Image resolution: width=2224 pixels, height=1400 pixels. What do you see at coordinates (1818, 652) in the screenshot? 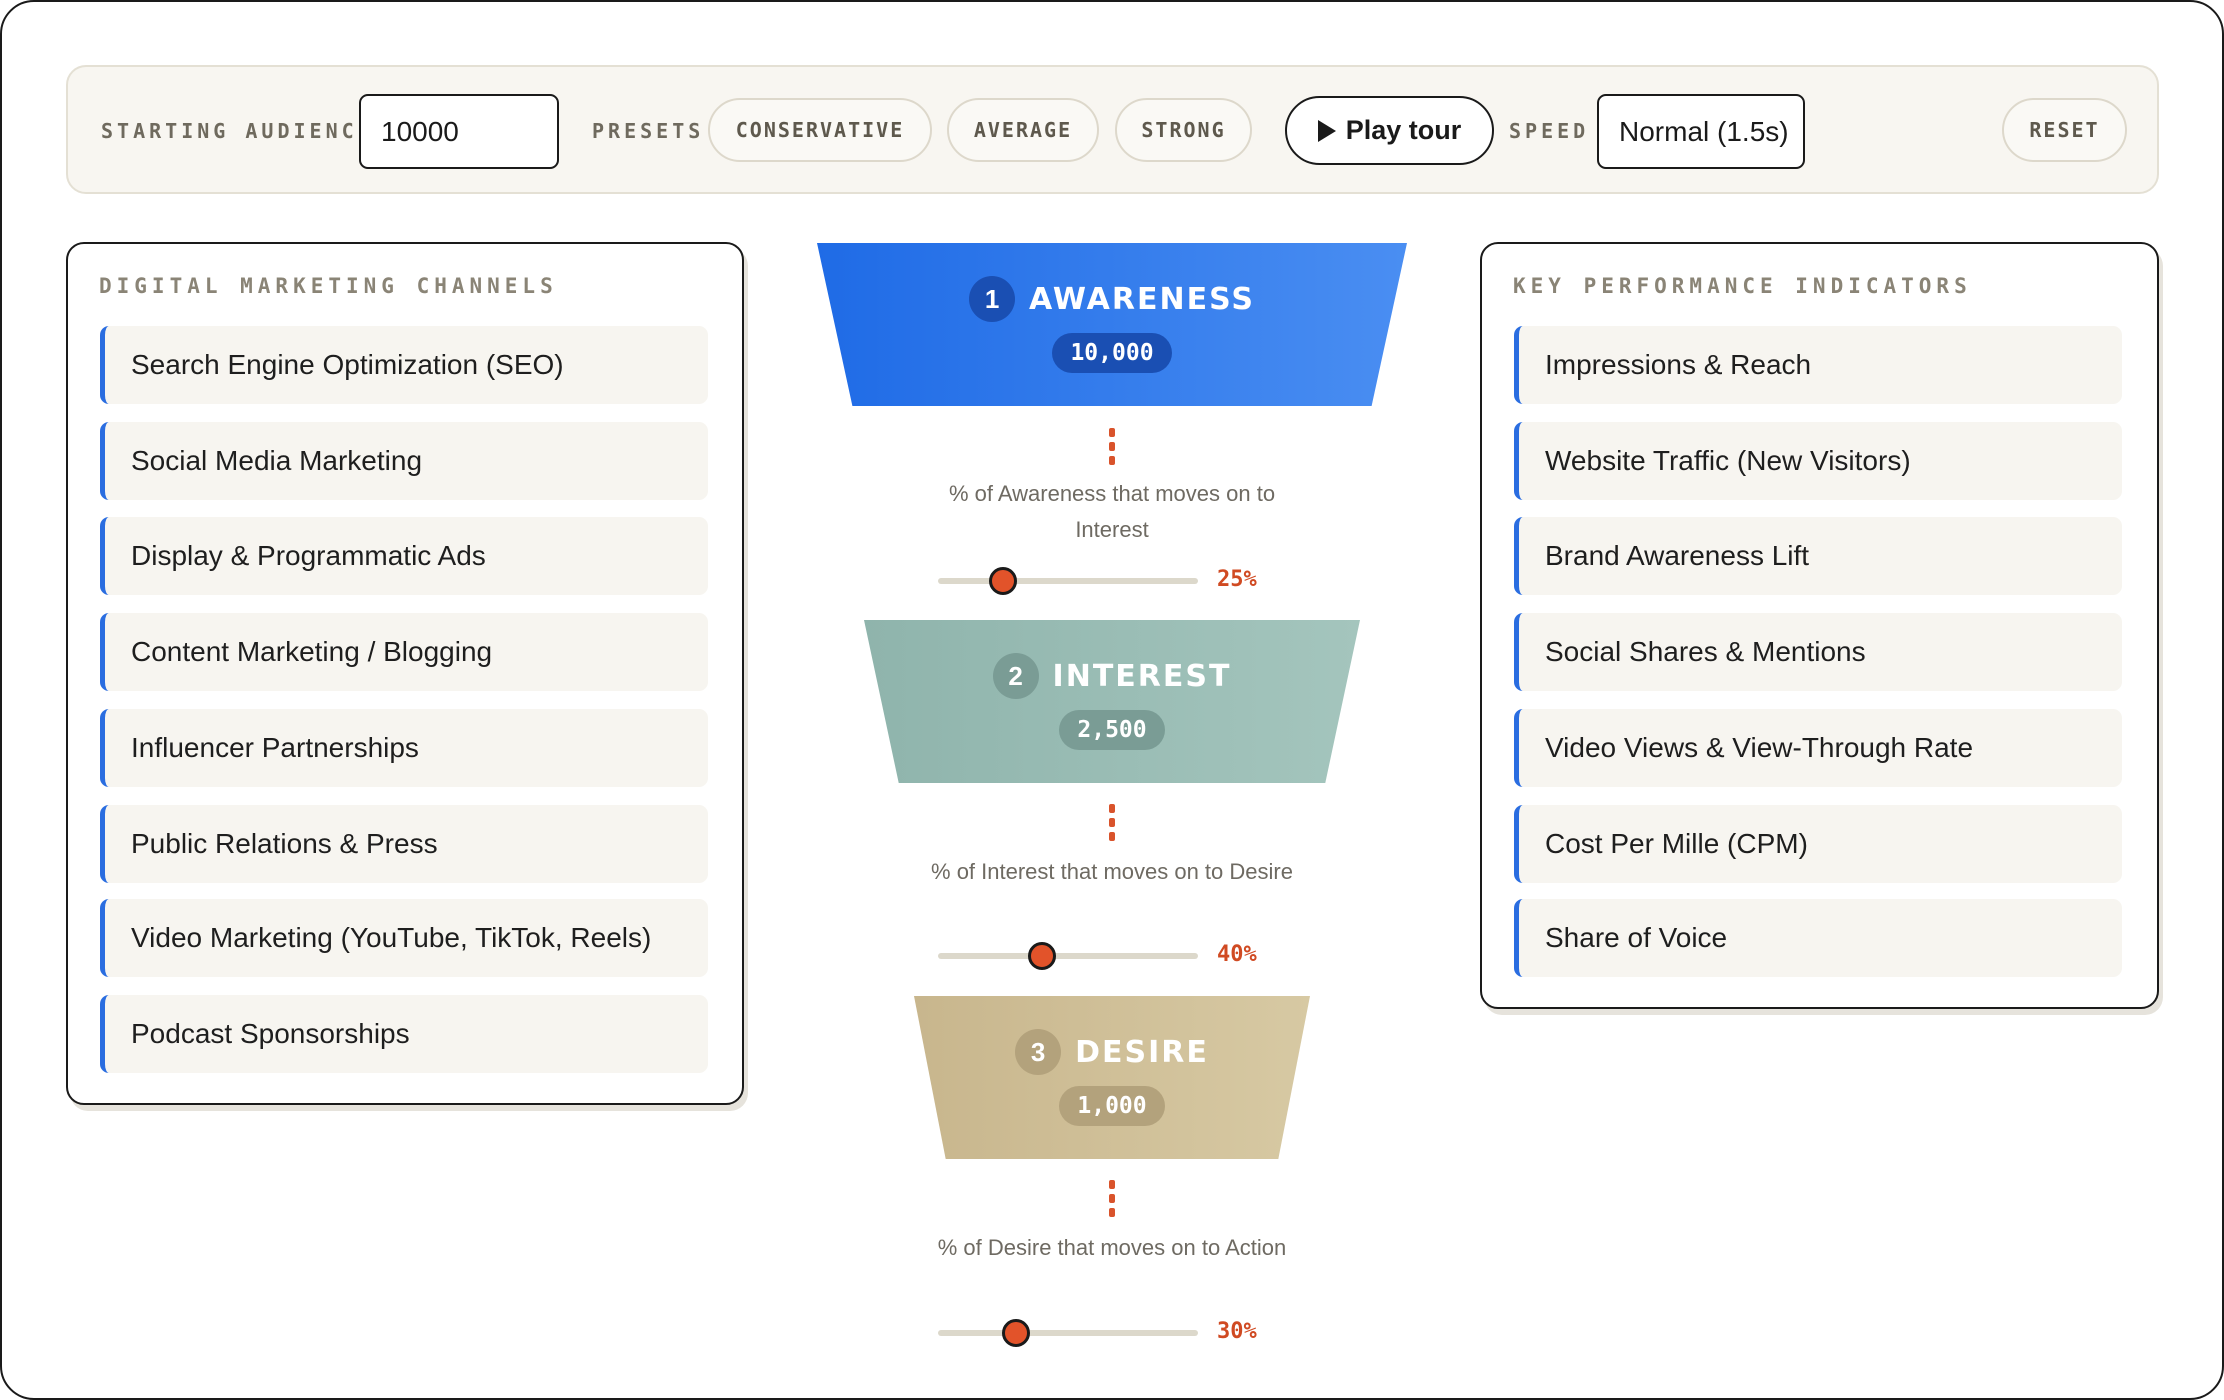
I see `kpi-item: Social Shares & Mentions` at bounding box center [1818, 652].